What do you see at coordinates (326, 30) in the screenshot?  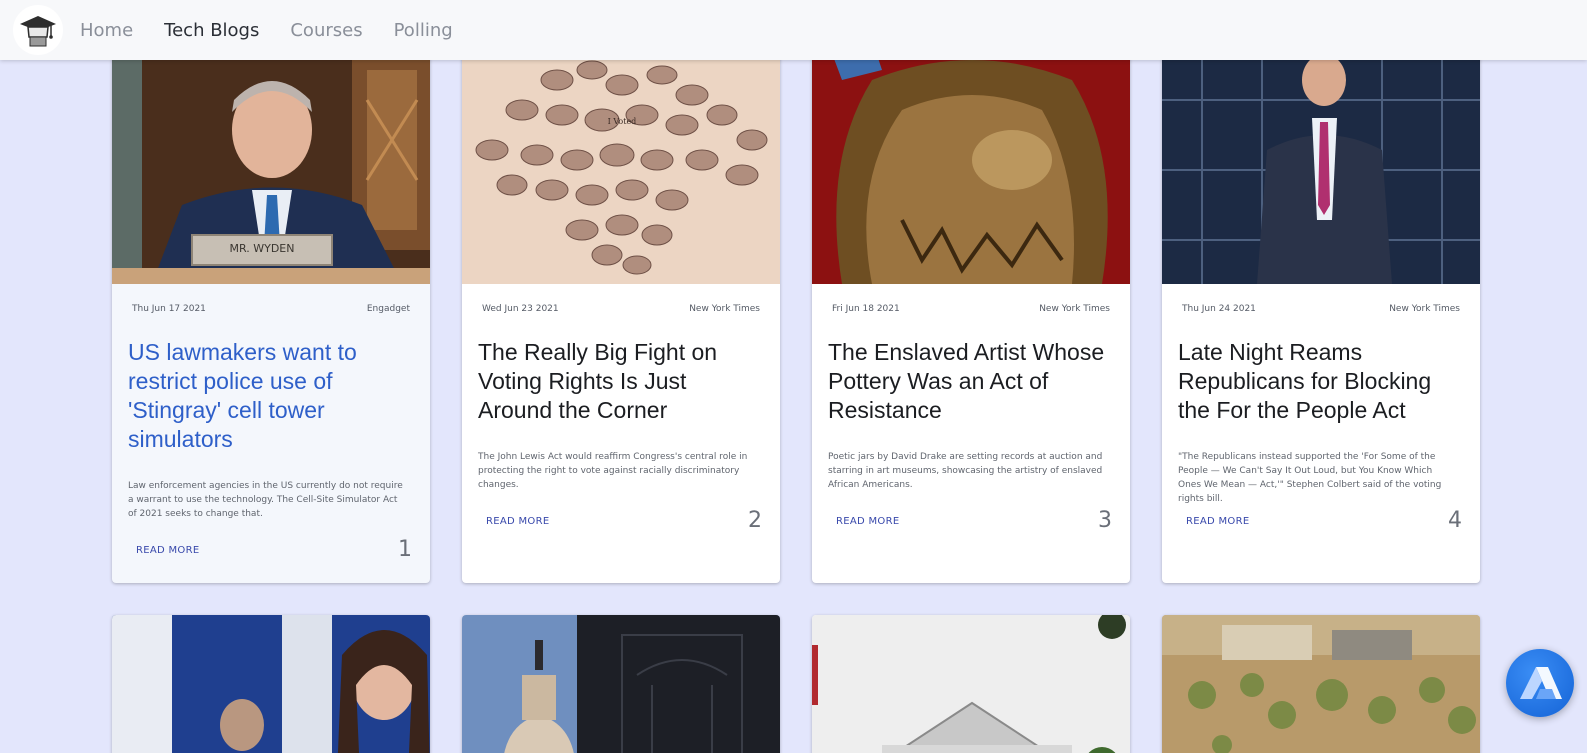 I see `nav-courses: Courses` at bounding box center [326, 30].